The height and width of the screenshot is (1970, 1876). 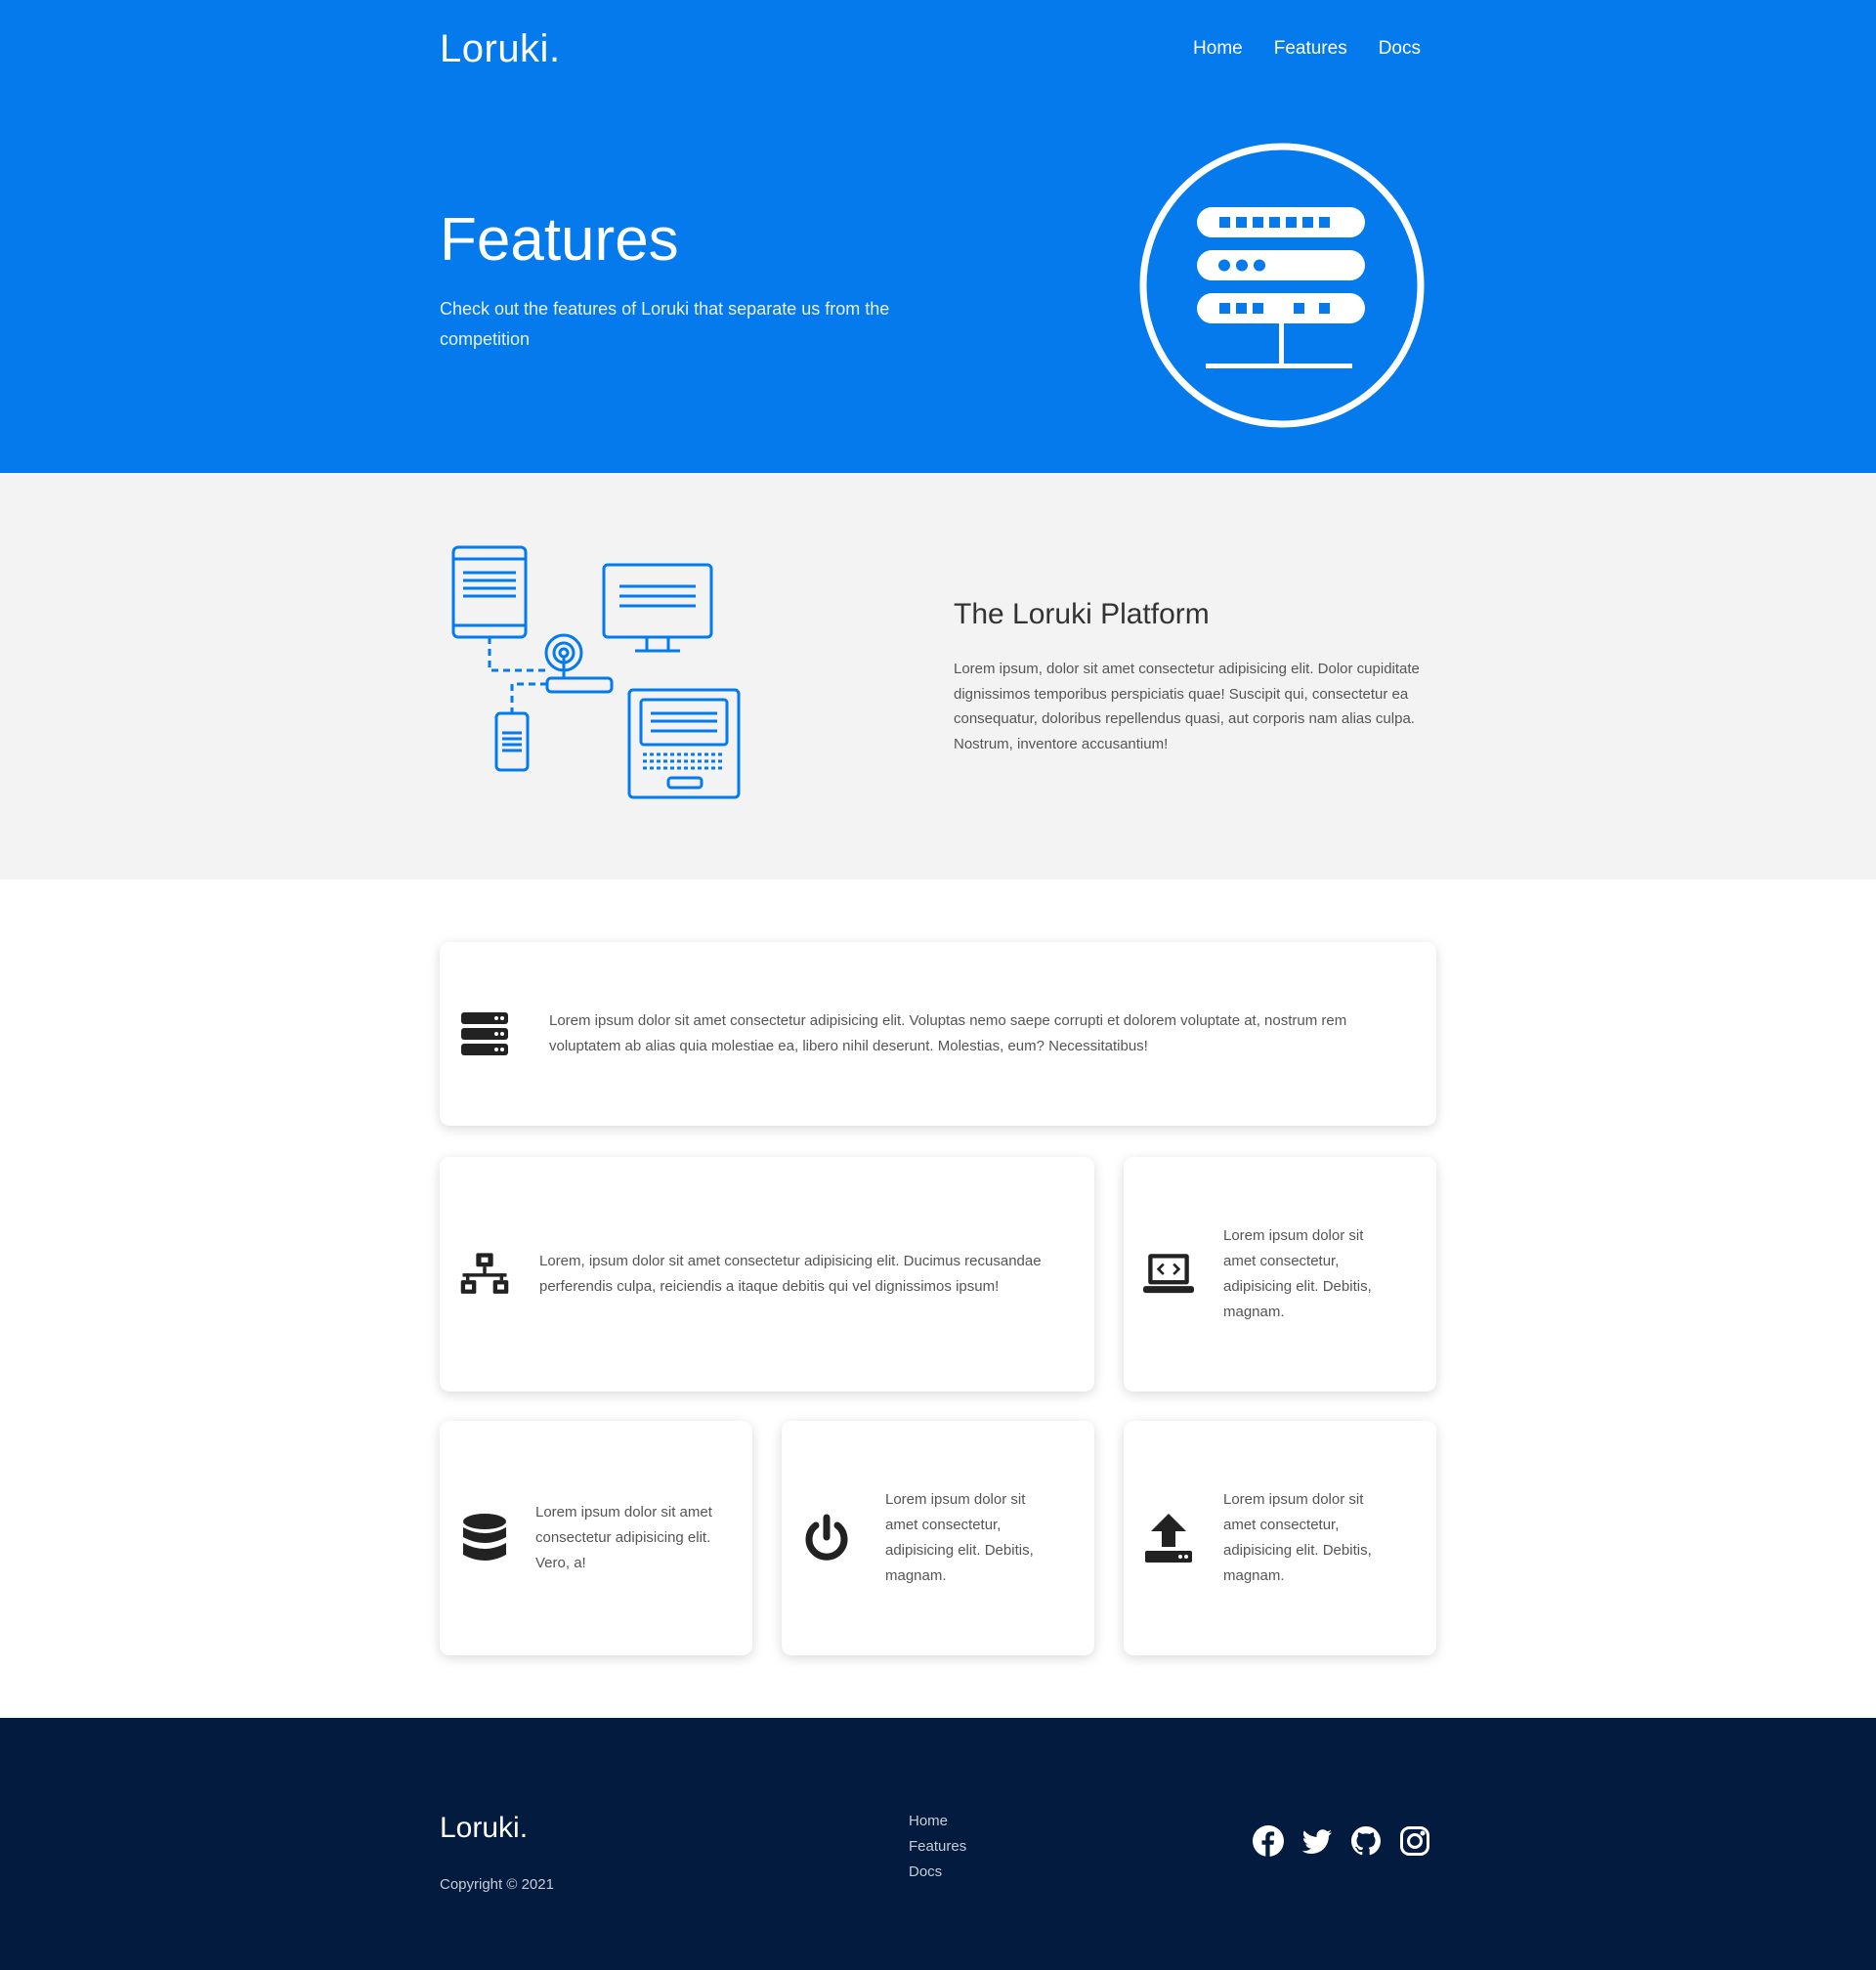 What do you see at coordinates (559, 240) in the screenshot?
I see `page-title: Features` at bounding box center [559, 240].